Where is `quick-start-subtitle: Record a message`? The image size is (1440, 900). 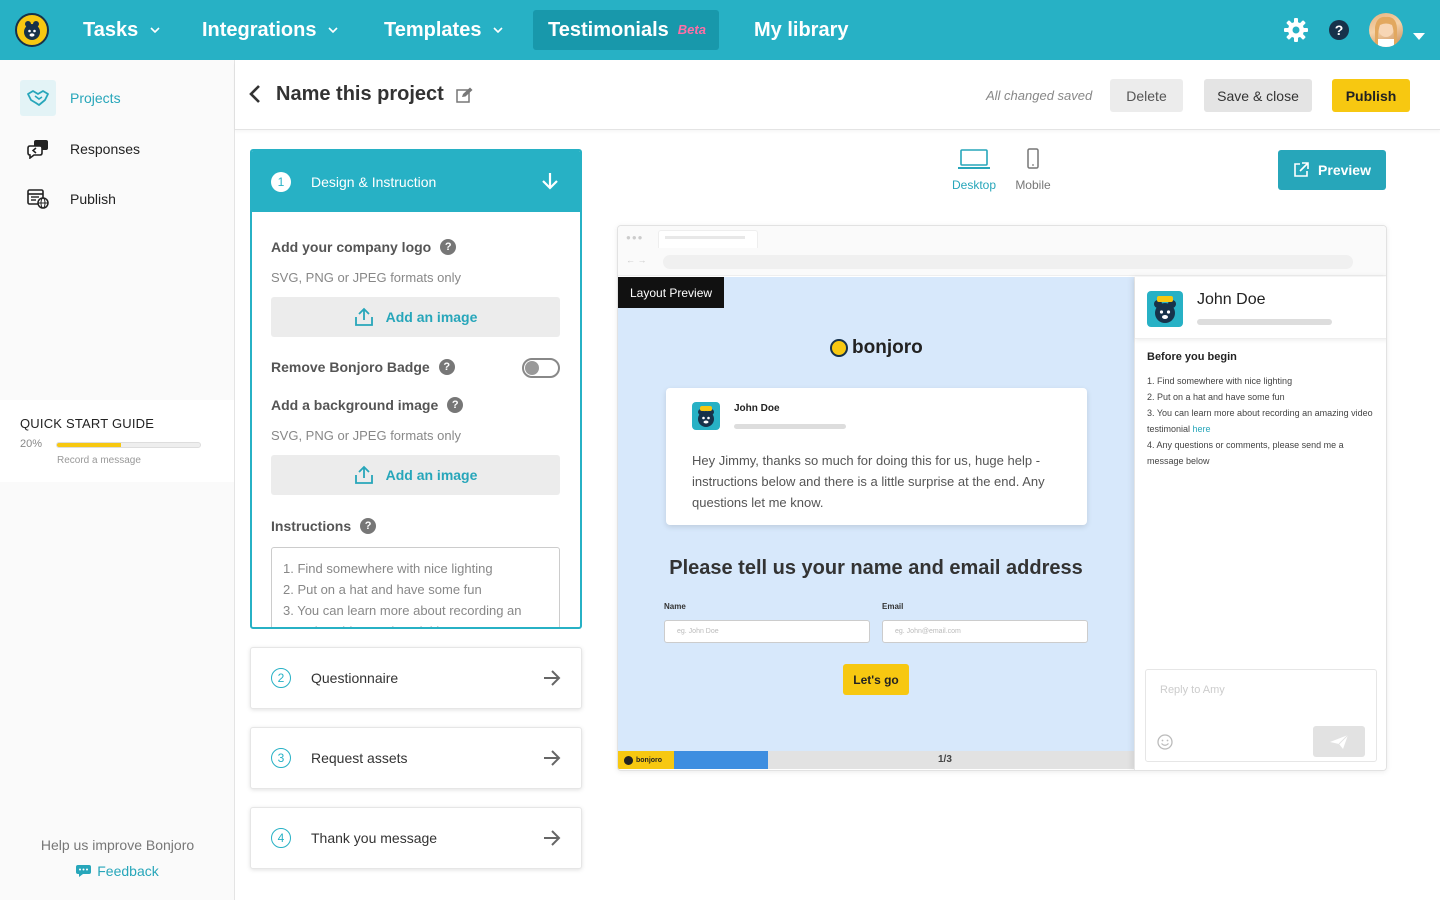 quick-start-subtitle: Record a message is located at coordinates (99, 460).